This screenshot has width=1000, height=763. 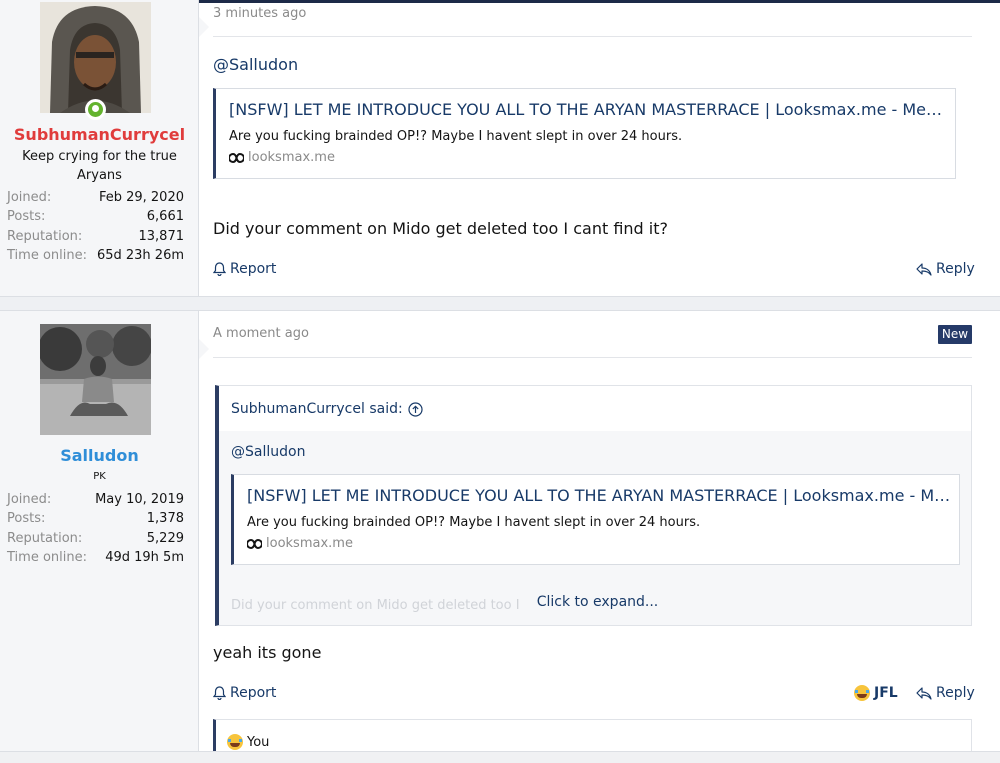 What do you see at coordinates (140, 255) in the screenshot?
I see `stat-value: 65d 23h 26m` at bounding box center [140, 255].